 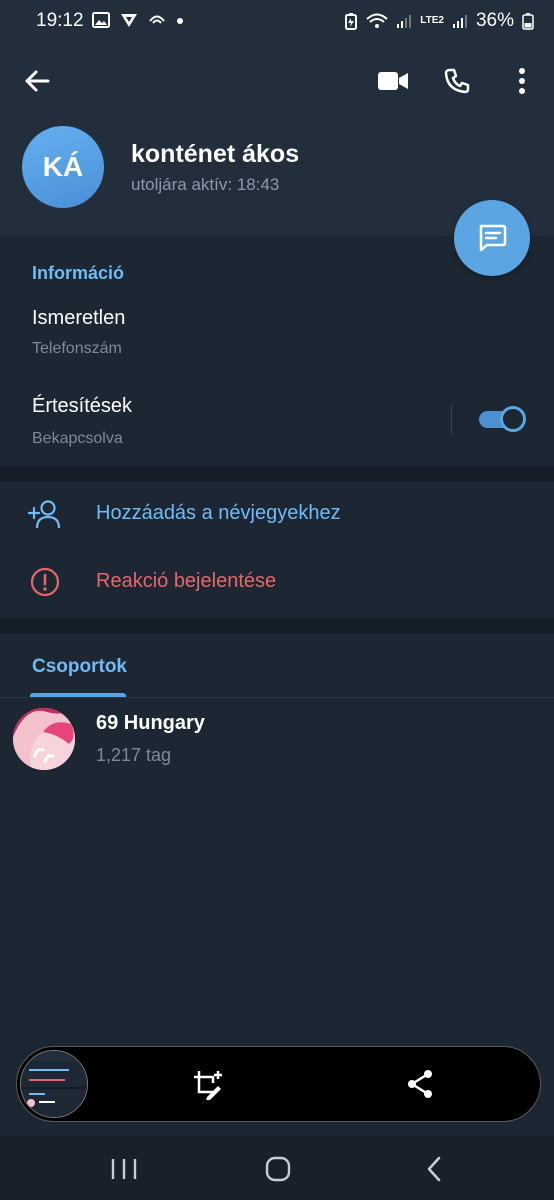 I want to click on dot-icon, so click(x=180, y=21).